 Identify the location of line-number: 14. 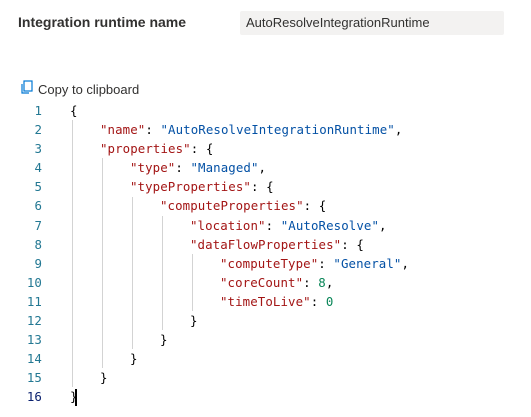
(34, 359).